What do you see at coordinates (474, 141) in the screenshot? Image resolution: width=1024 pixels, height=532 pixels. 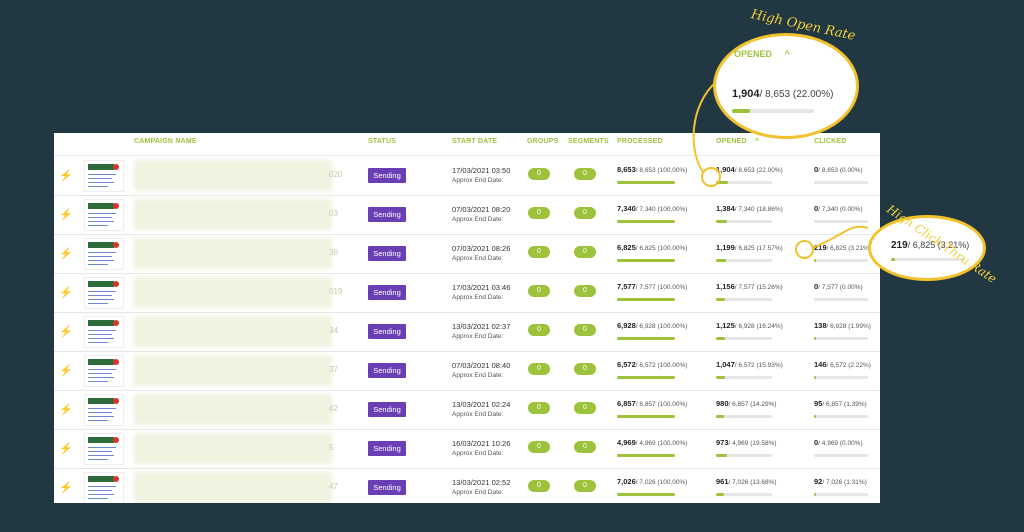 I see `col-start-date: START DATE` at bounding box center [474, 141].